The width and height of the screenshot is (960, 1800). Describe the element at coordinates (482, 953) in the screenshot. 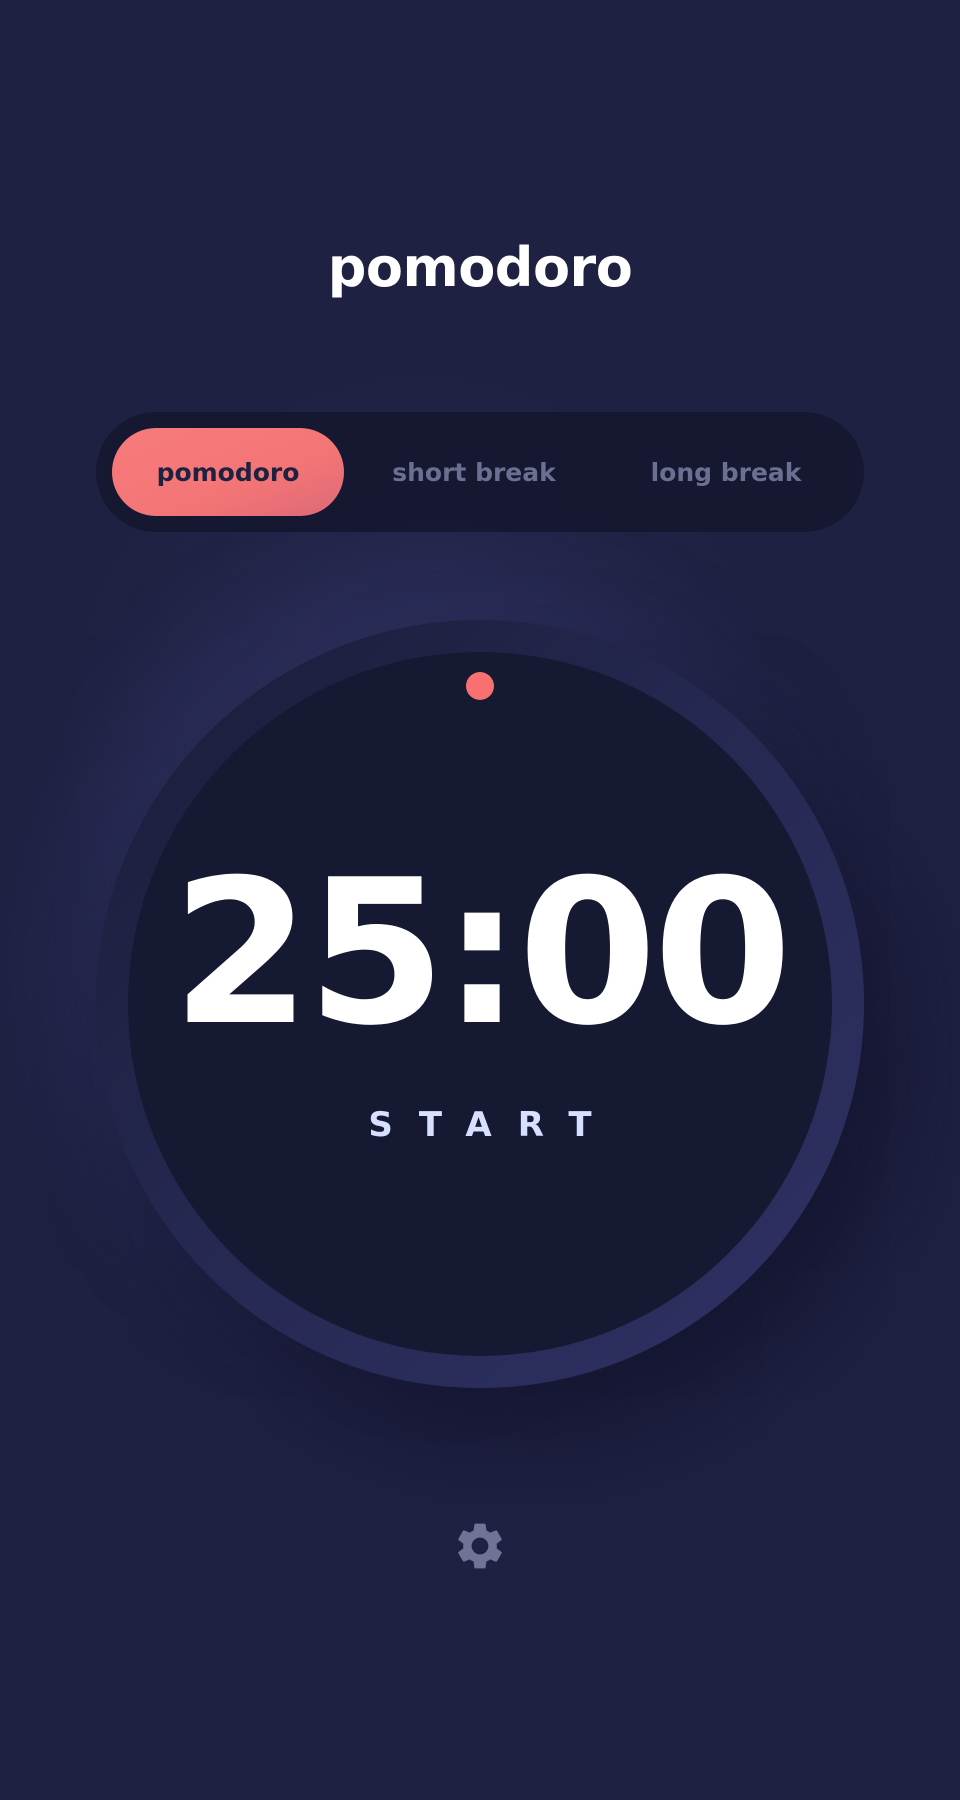

I see `time-display: 25:00` at that location.